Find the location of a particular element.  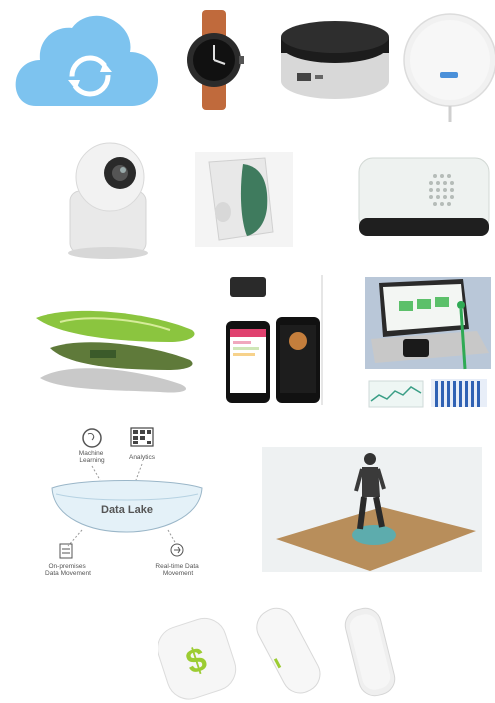

data-lake-label: Data Lake is located at coordinates (127, 510).